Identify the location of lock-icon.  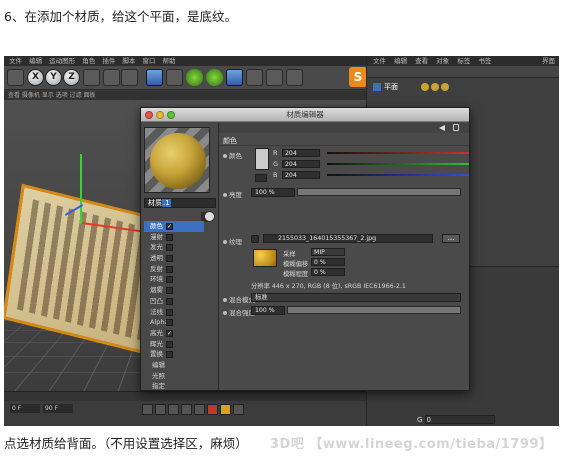
(456, 127).